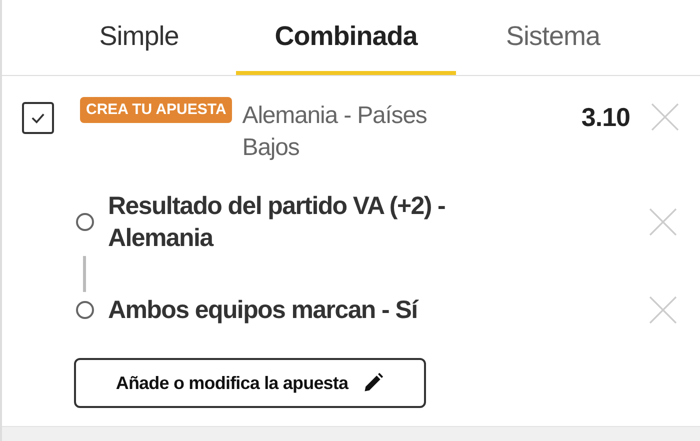 This screenshot has width=700, height=441. Describe the element at coordinates (264, 310) in the screenshot. I see `selection-text: Ambos equipos marcan - Sí` at that location.